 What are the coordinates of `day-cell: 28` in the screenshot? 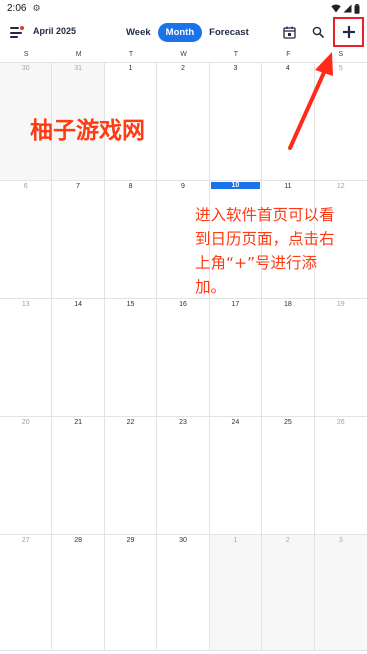 It's located at (78, 593).